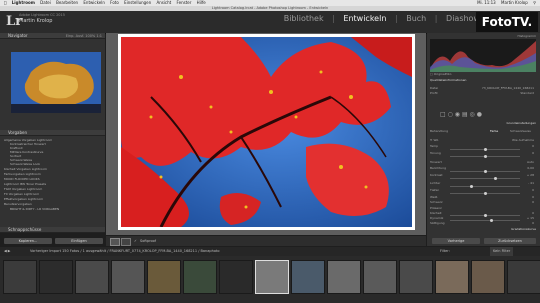  I want to click on reset-button: Zurücksetzen, so click(510, 241).